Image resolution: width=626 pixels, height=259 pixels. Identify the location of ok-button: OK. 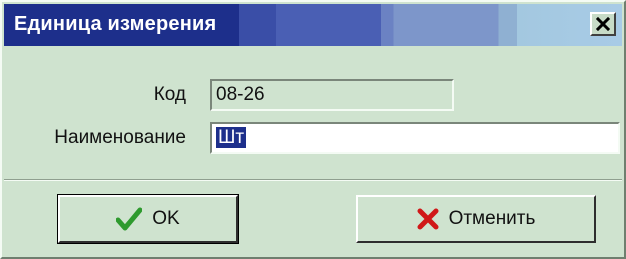
(148, 219).